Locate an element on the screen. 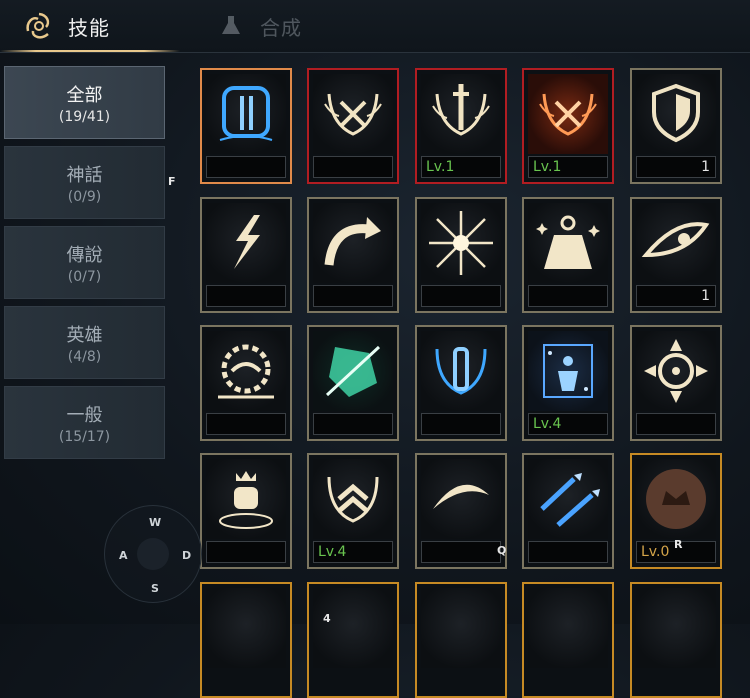 The image size is (750, 698). category-name: 傳說 is located at coordinates (84, 255).